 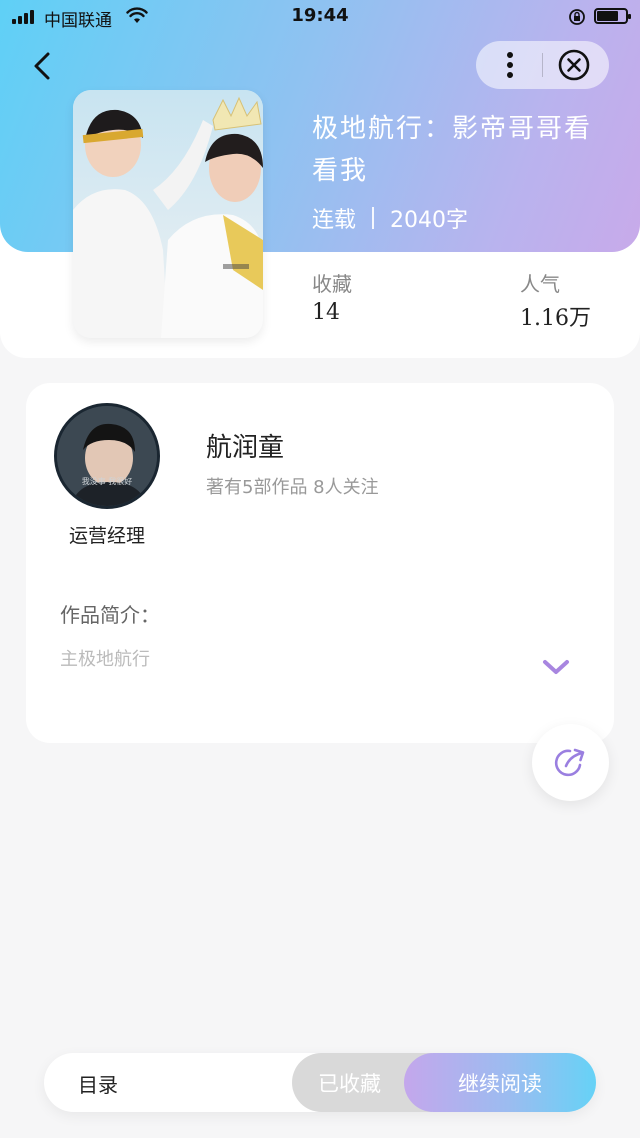 What do you see at coordinates (106, 536) in the screenshot?
I see `author-role: 运营经理` at bounding box center [106, 536].